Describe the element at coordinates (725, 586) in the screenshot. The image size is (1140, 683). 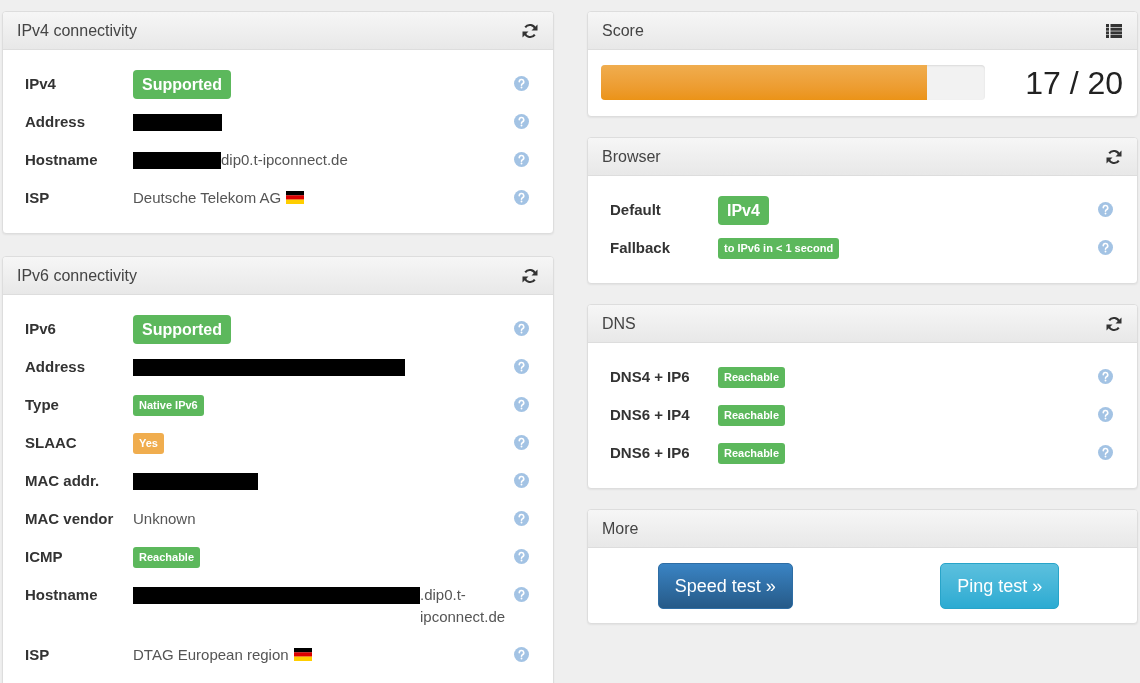
I see `link-button: Speed test »` at that location.